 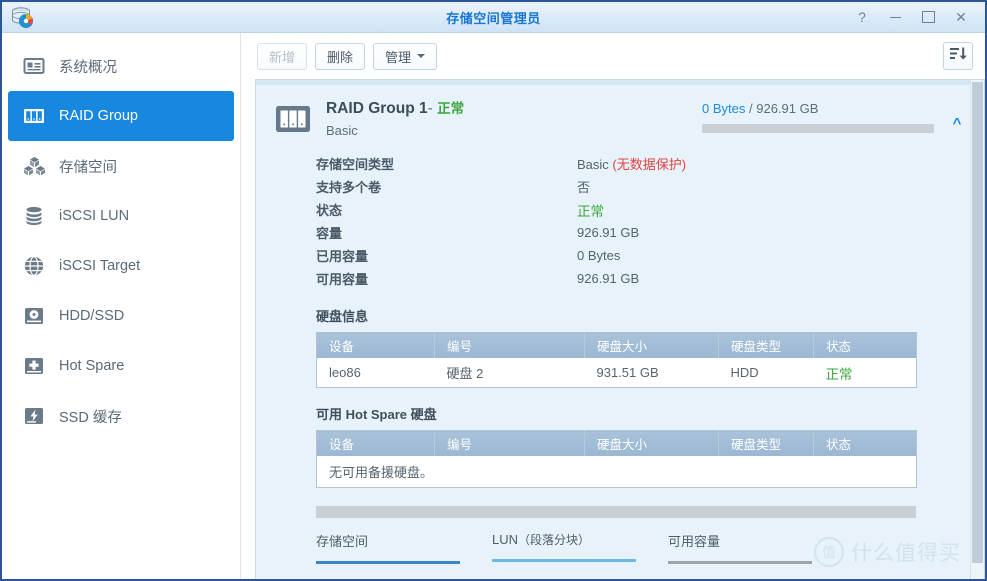 What do you see at coordinates (756, 540) in the screenshot?
I see `summary-label: 可用容量` at bounding box center [756, 540].